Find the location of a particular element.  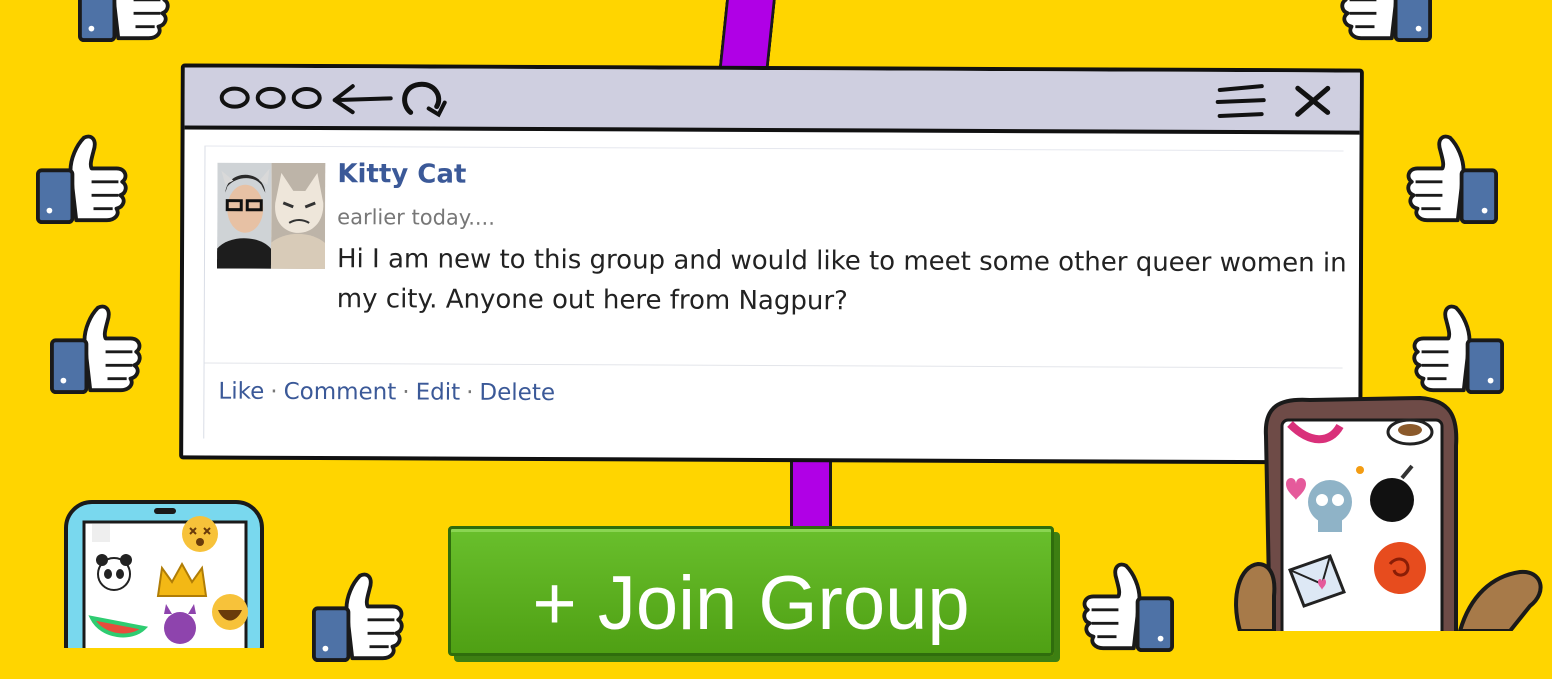

browser-toolbar is located at coordinates (772, 101).